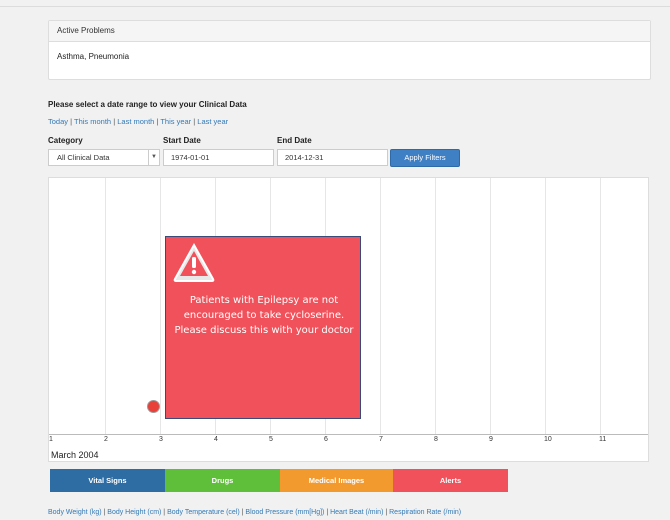  Describe the element at coordinates (335, 6) in the screenshot. I see `top-divider` at that location.